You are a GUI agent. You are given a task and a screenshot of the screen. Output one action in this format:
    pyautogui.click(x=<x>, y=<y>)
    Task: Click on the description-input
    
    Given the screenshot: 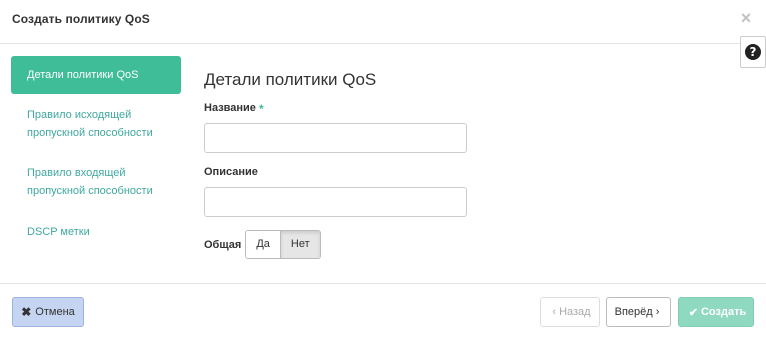 What is the action you would take?
    pyautogui.click(x=335, y=202)
    